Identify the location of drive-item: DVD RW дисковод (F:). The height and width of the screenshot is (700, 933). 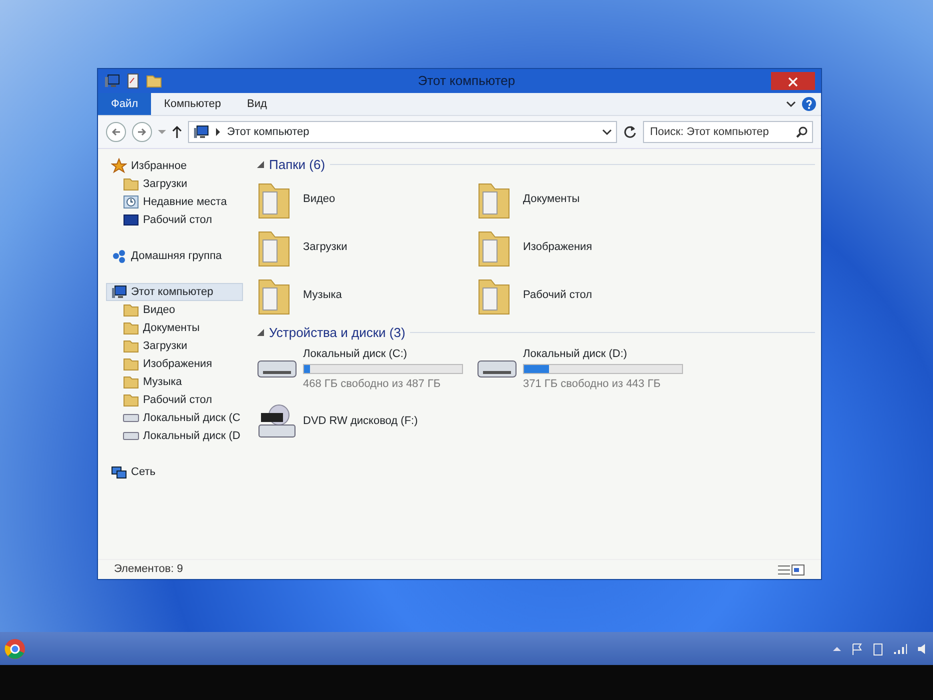
(367, 421).